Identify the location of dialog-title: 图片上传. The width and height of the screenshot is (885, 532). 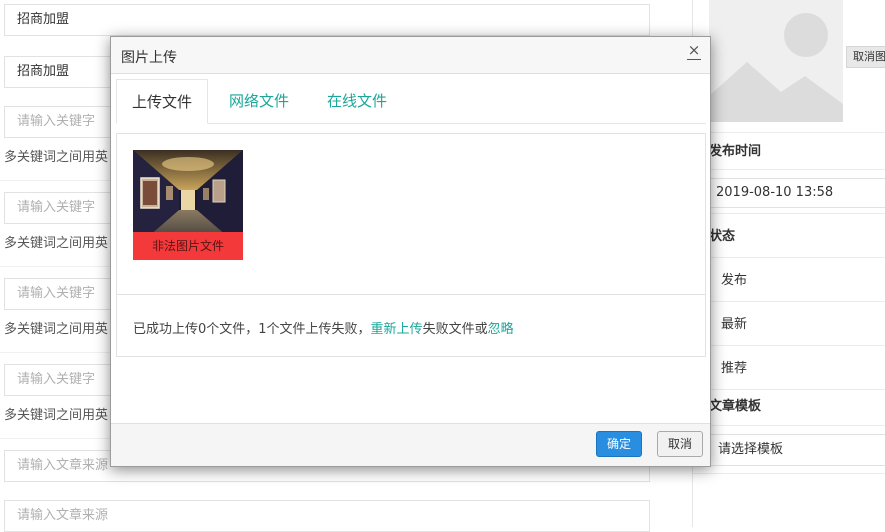
(149, 58).